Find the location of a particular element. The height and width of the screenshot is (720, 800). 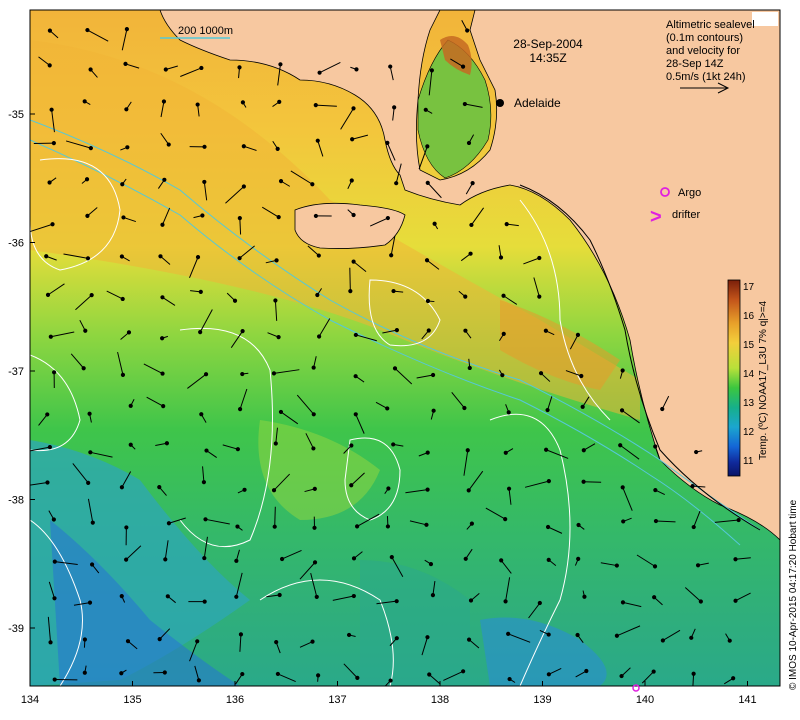

map-time: 14:35Z is located at coordinates (547, 58).